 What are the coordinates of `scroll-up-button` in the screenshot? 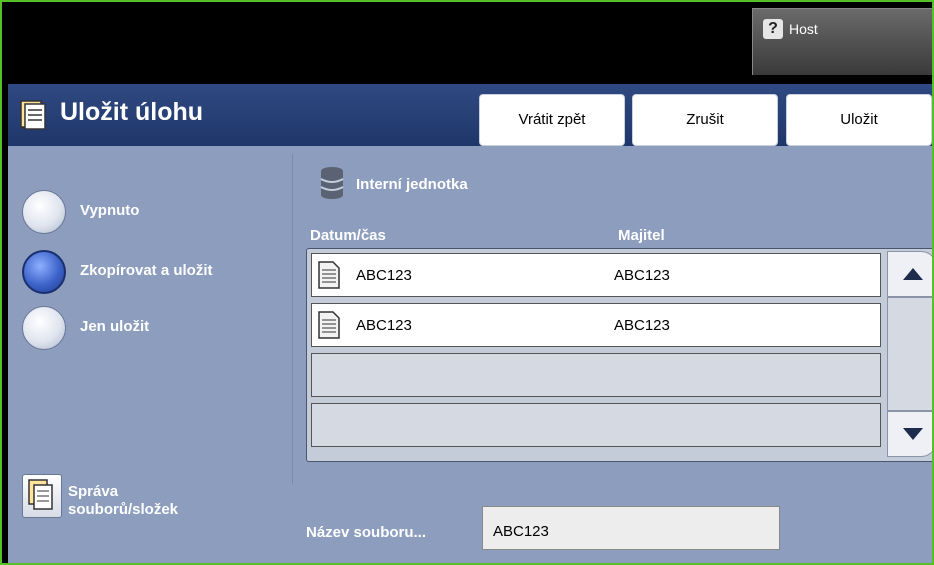 It's located at (909, 274).